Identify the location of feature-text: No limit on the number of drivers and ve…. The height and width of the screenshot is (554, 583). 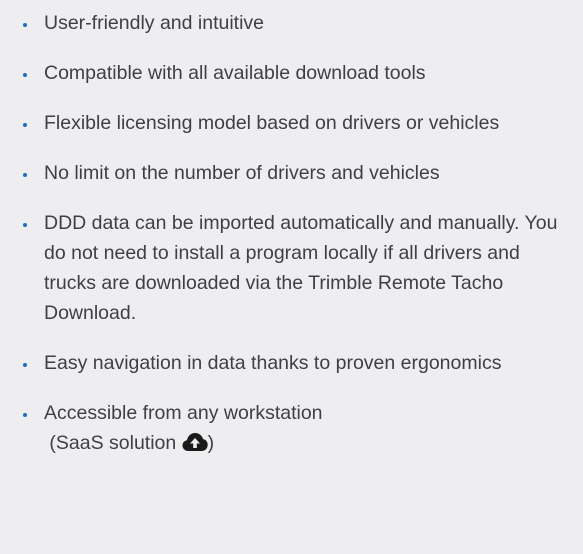
(242, 173).